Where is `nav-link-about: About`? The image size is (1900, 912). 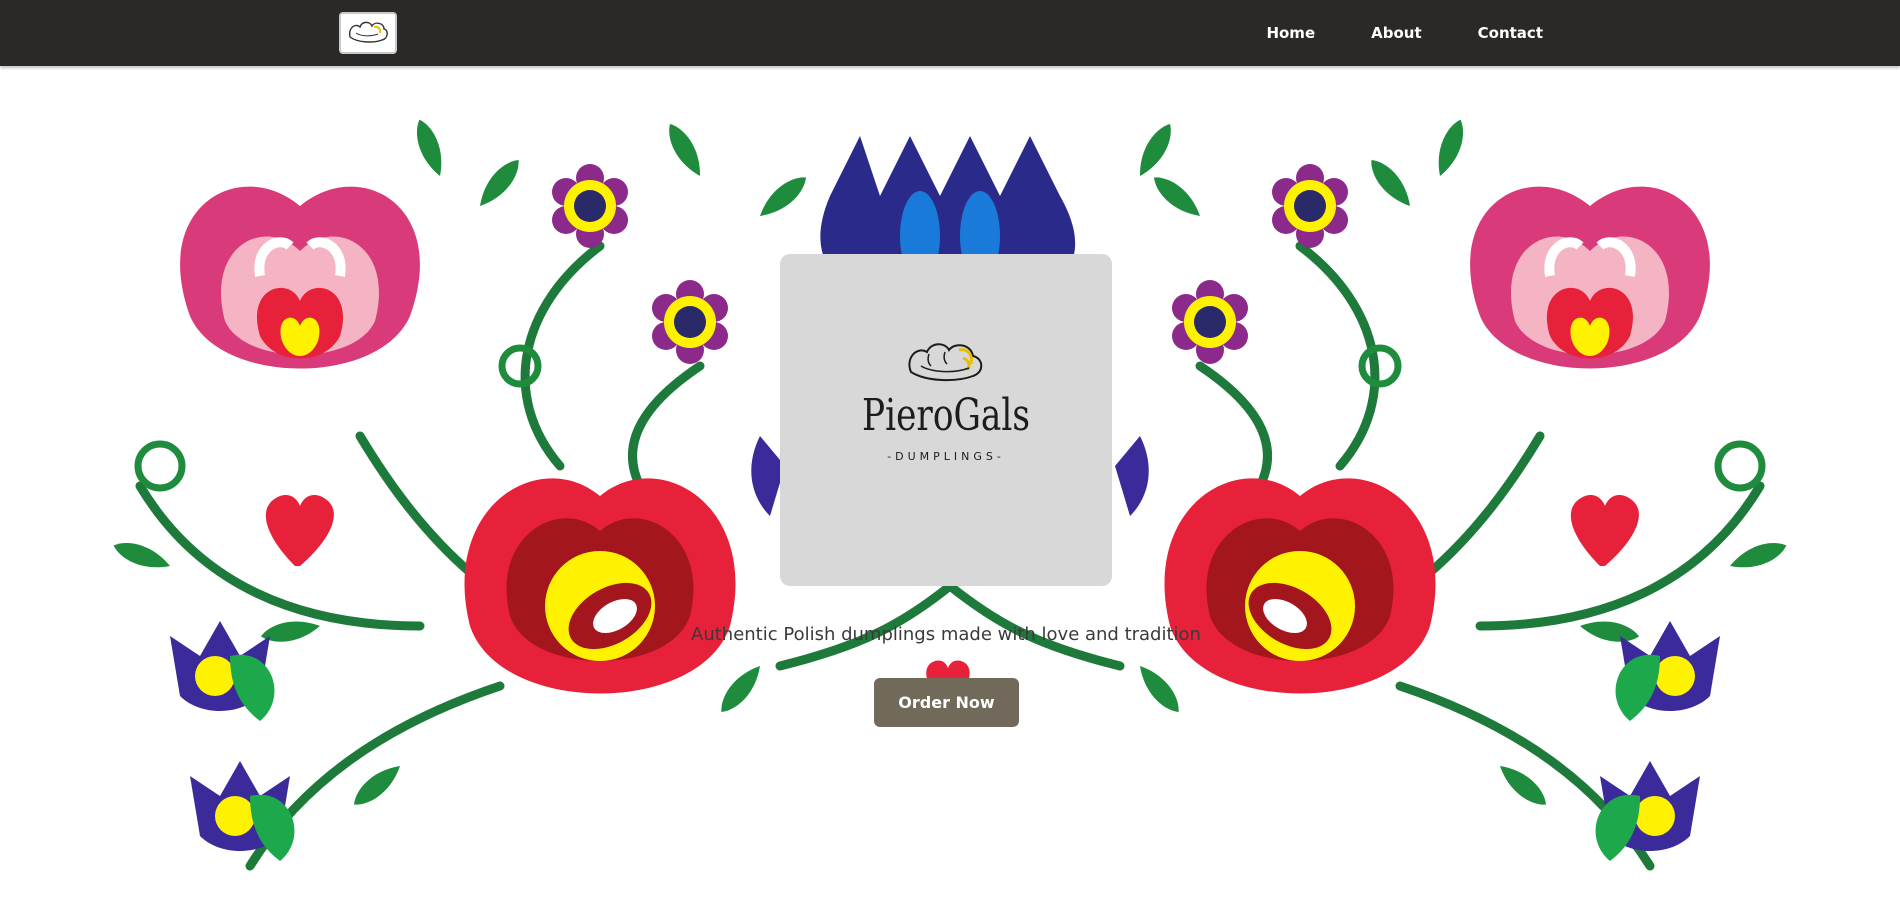 nav-link-about: About is located at coordinates (1396, 33).